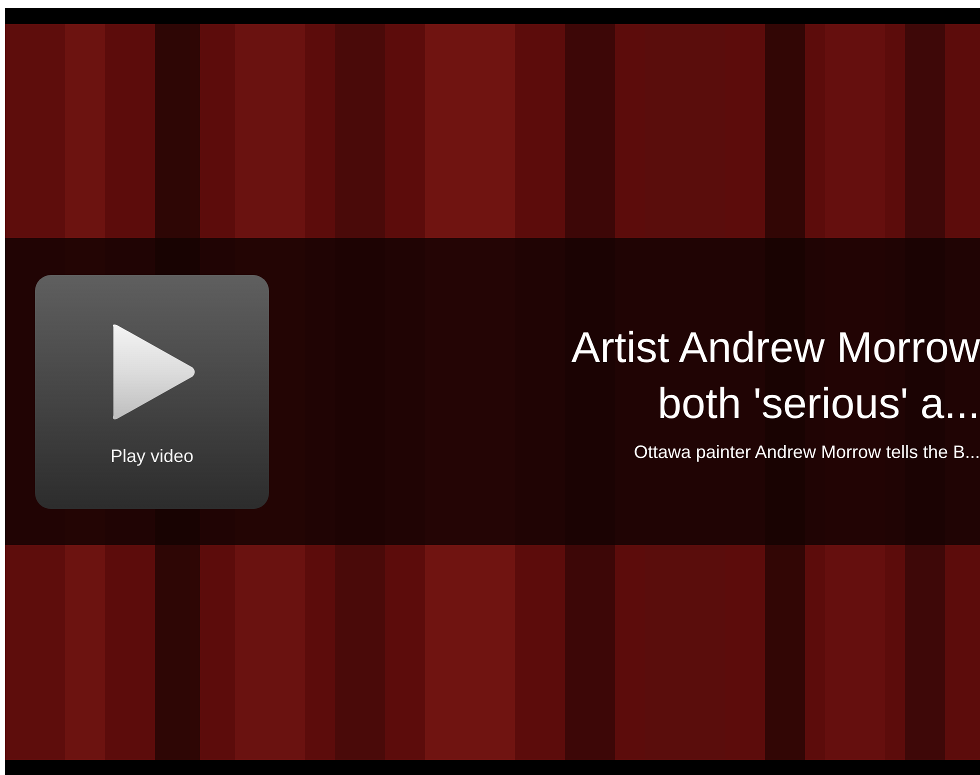 Image resolution: width=980 pixels, height=775 pixels. Describe the element at coordinates (152, 391) in the screenshot. I see `play-button: Play video` at that location.